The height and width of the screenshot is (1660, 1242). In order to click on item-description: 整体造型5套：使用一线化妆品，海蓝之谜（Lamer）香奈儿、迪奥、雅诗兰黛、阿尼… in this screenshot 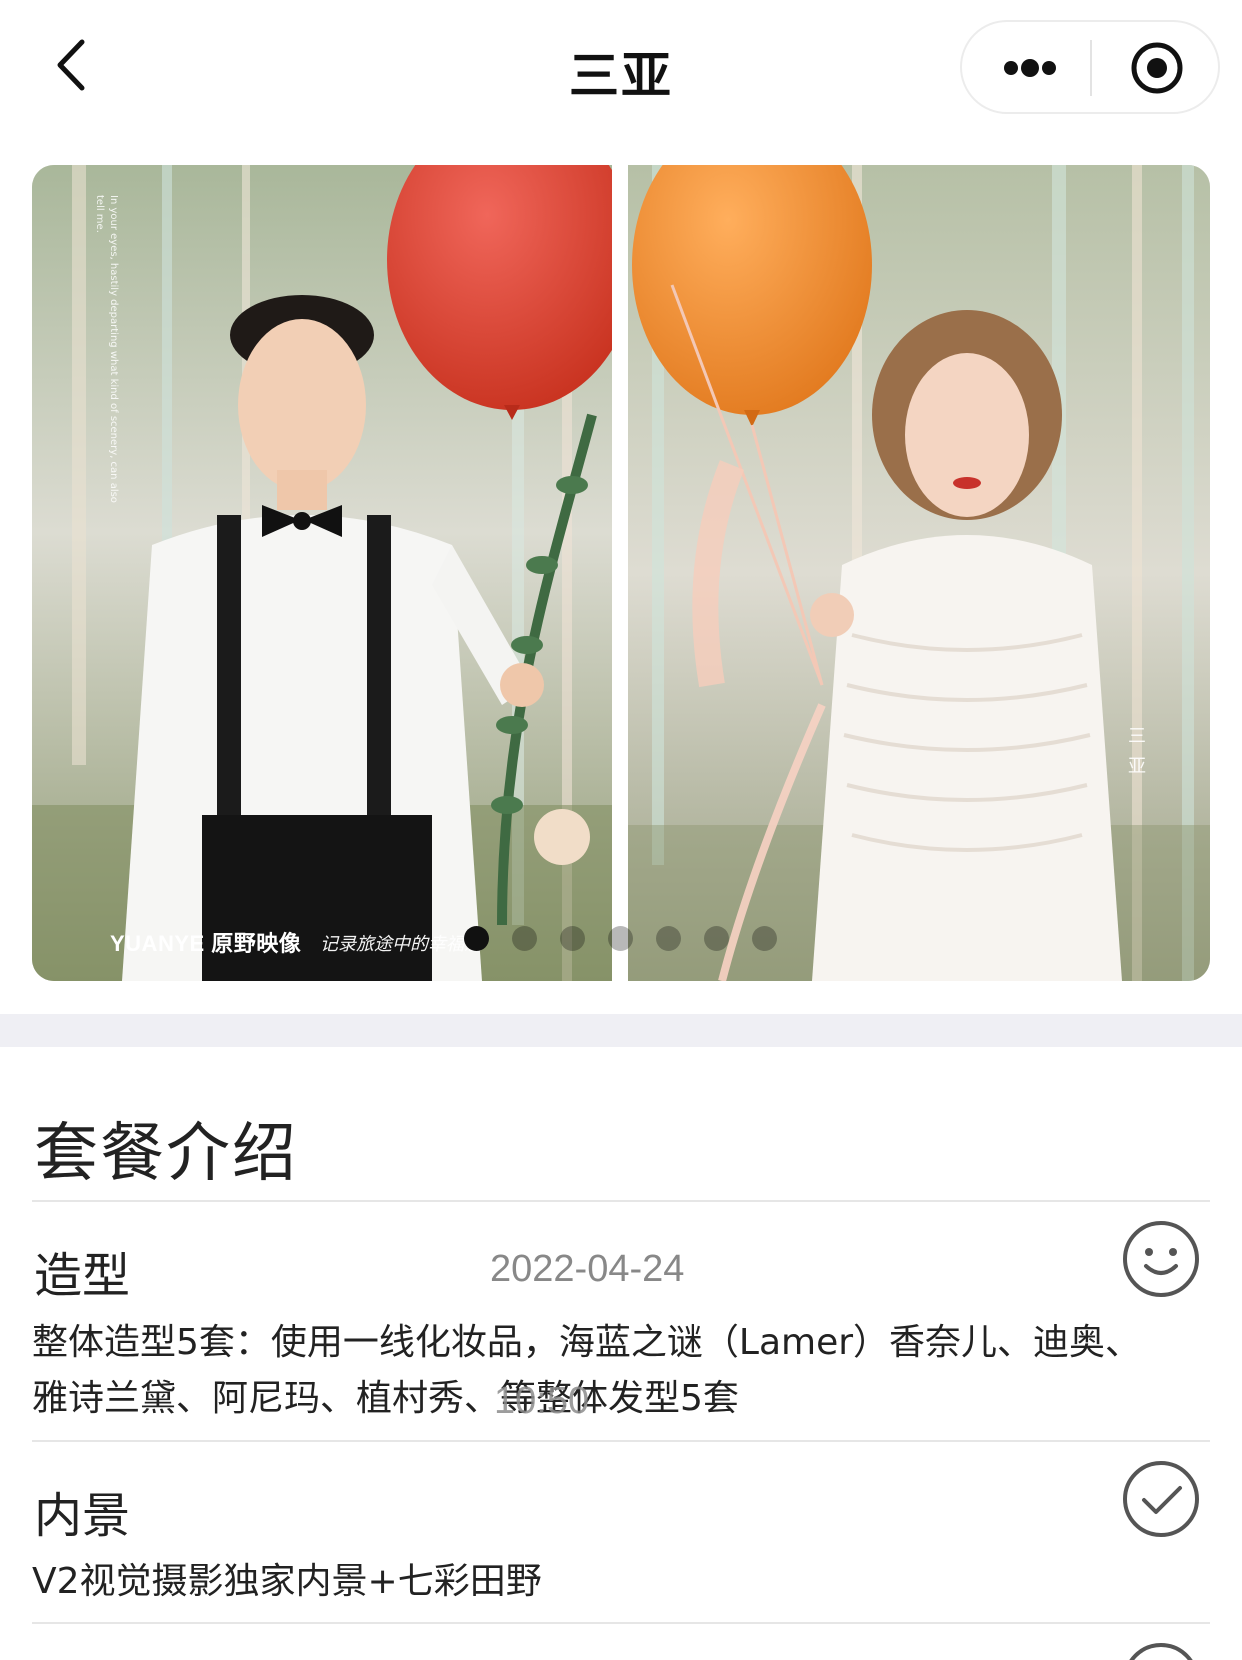, I will do `click(587, 1370)`.